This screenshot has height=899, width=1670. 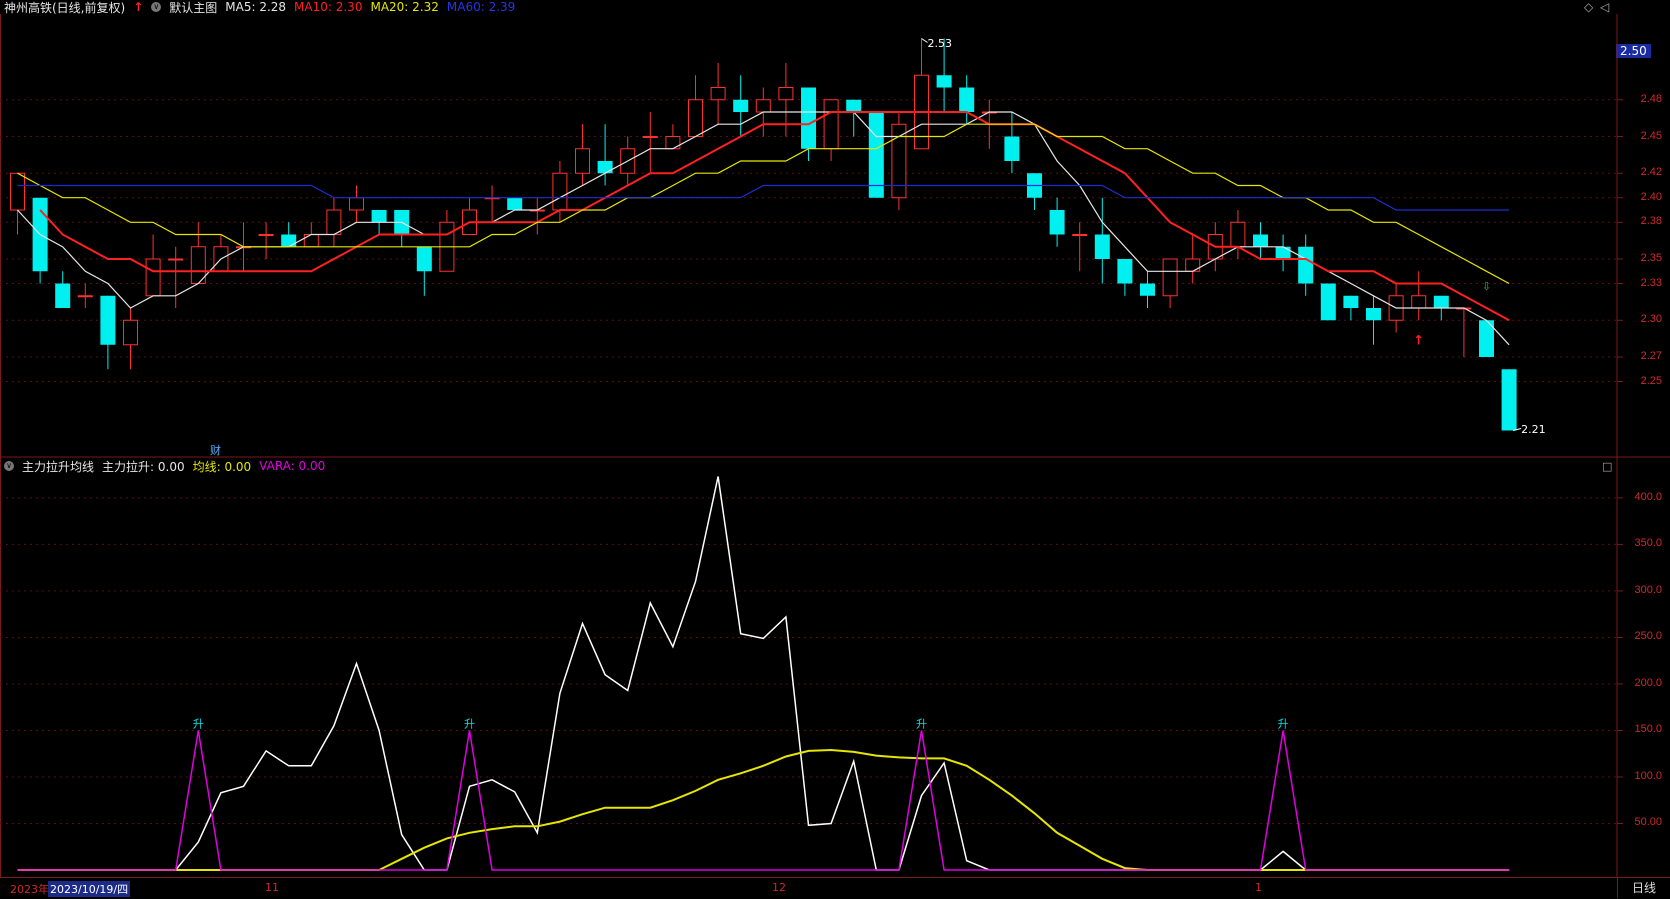 What do you see at coordinates (1651, 319) in the screenshot?
I see `price-tick-label: 2.30` at bounding box center [1651, 319].